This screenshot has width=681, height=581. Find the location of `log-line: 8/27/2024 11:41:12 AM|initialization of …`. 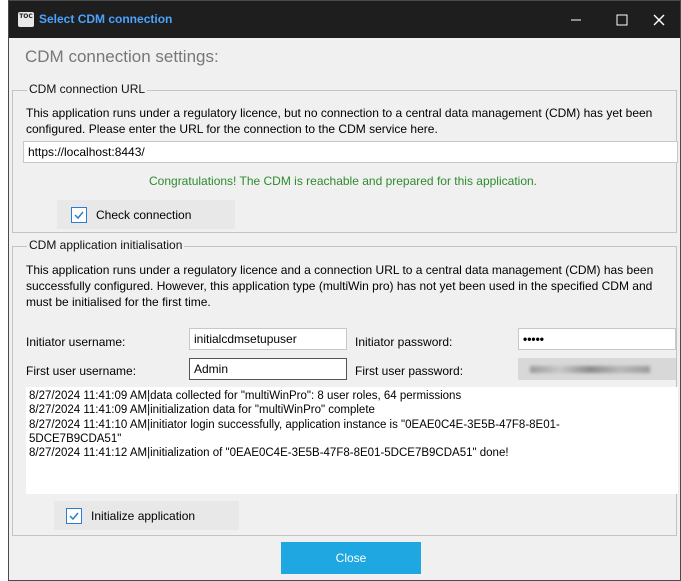

log-line: 8/27/2024 11:41:12 AM|initialization of … is located at coordinates (269, 453).